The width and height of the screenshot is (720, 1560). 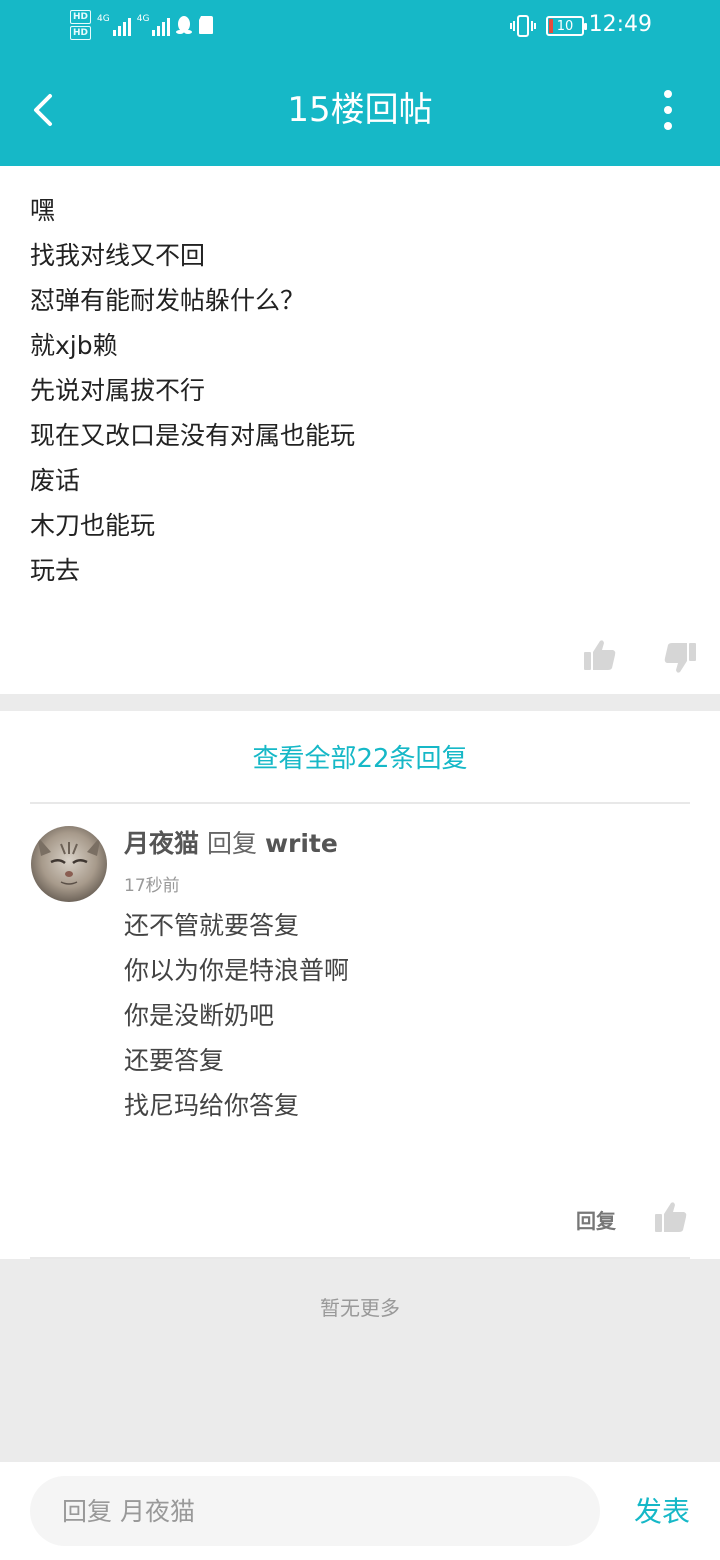 I want to click on reply-author: 月夜猫, so click(x=161, y=843).